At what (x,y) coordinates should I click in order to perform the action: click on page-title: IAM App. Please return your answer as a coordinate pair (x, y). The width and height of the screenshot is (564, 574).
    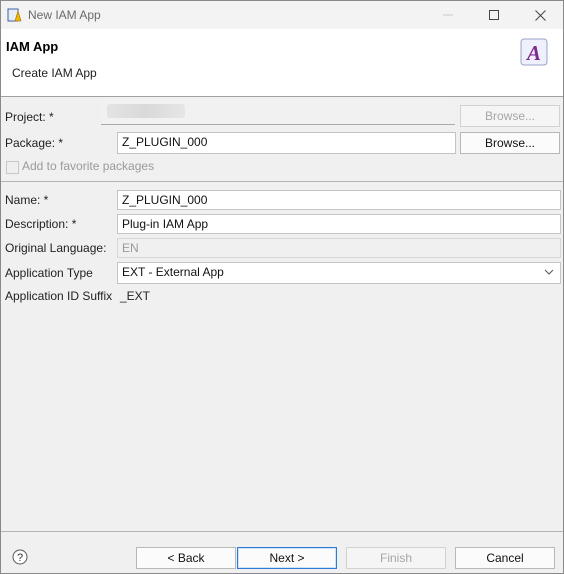
    Looking at the image, I should click on (32, 46).